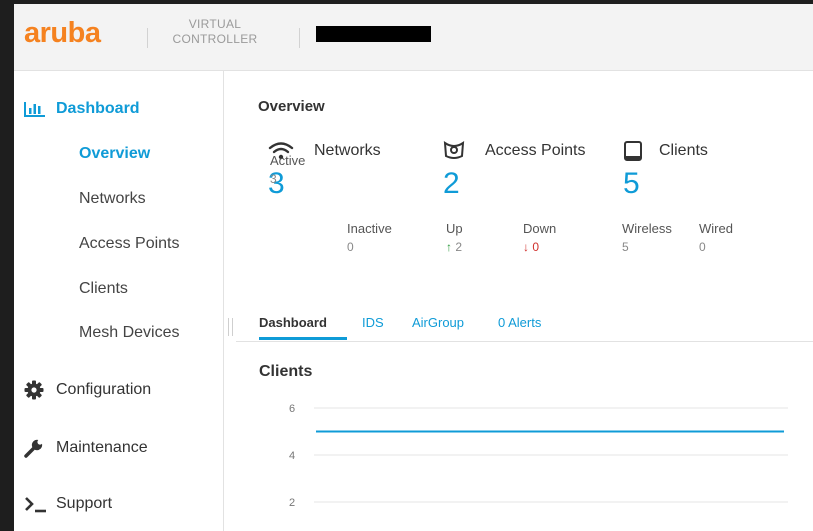 Image resolution: width=813 pixels, height=531 pixels. I want to click on sidebar-resize-handle, so click(230, 327).